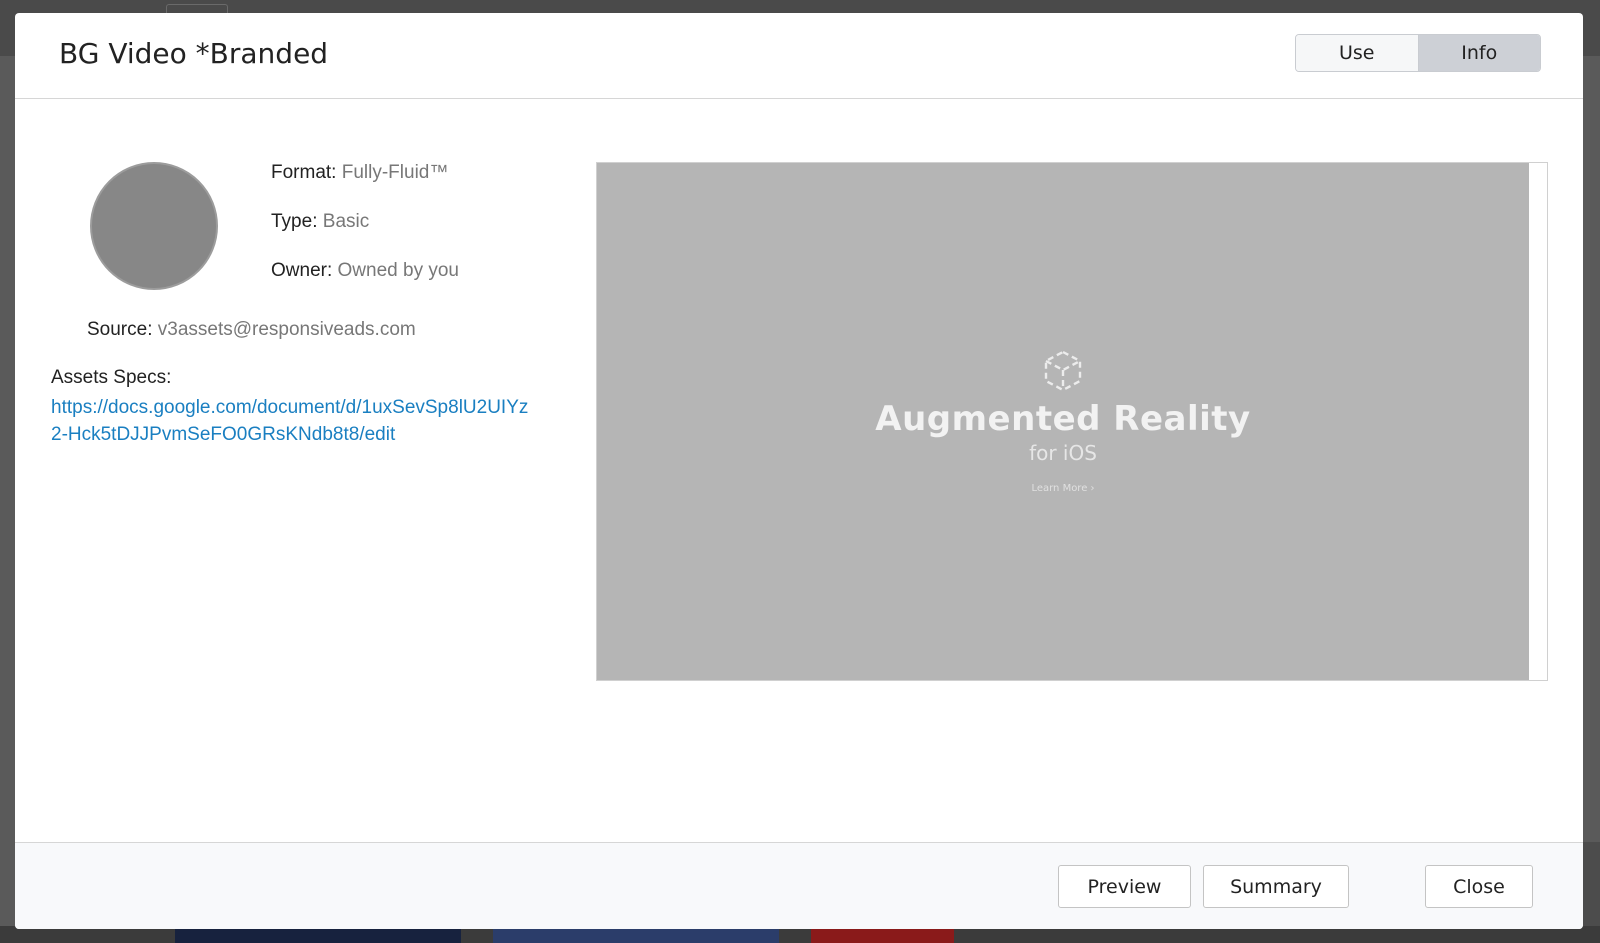  I want to click on preview-title: Augmented Reality, so click(1063, 419).